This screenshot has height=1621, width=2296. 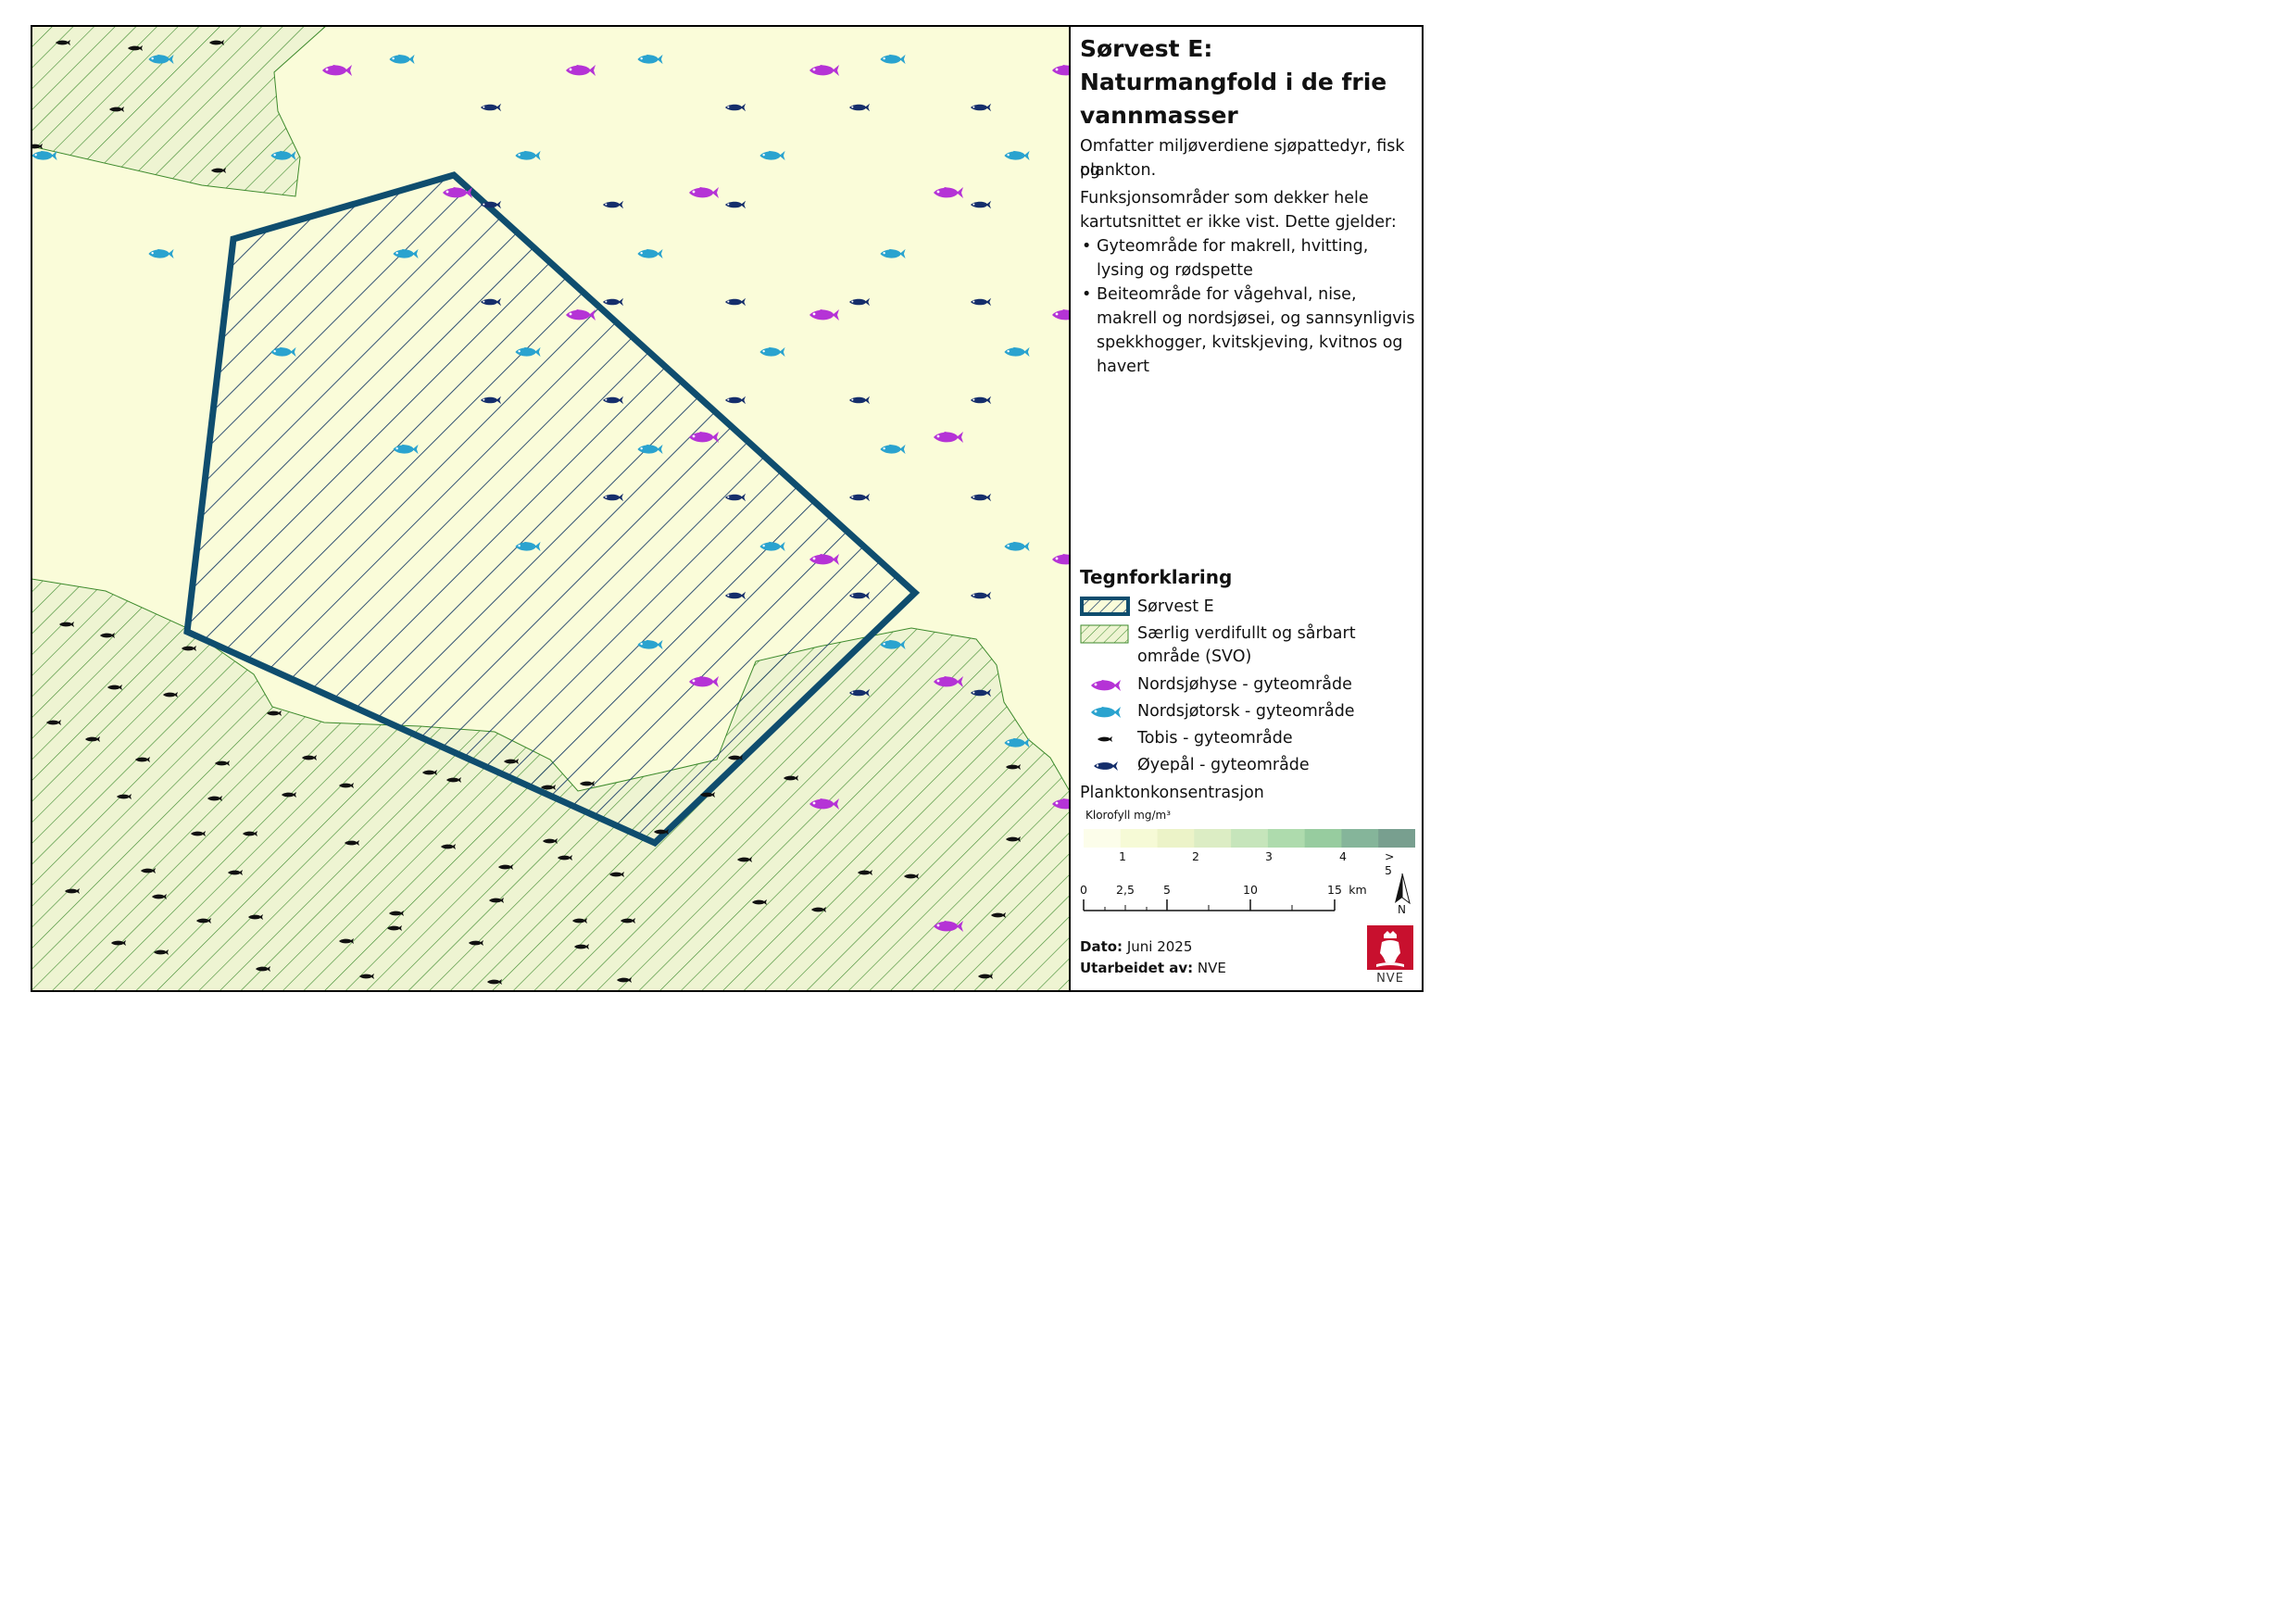 I want to click on north-arrow-icon, so click(x=1403, y=889).